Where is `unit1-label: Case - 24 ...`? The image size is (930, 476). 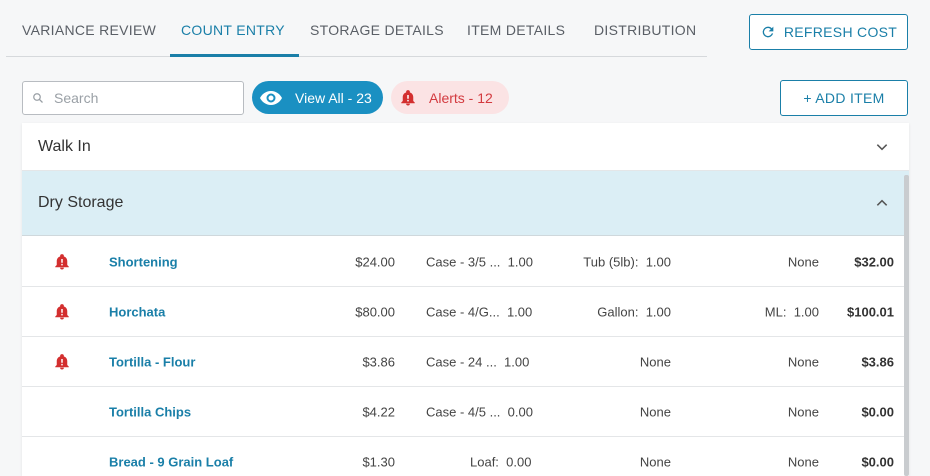
unit1-label: Case - 24 ... is located at coordinates (461, 361).